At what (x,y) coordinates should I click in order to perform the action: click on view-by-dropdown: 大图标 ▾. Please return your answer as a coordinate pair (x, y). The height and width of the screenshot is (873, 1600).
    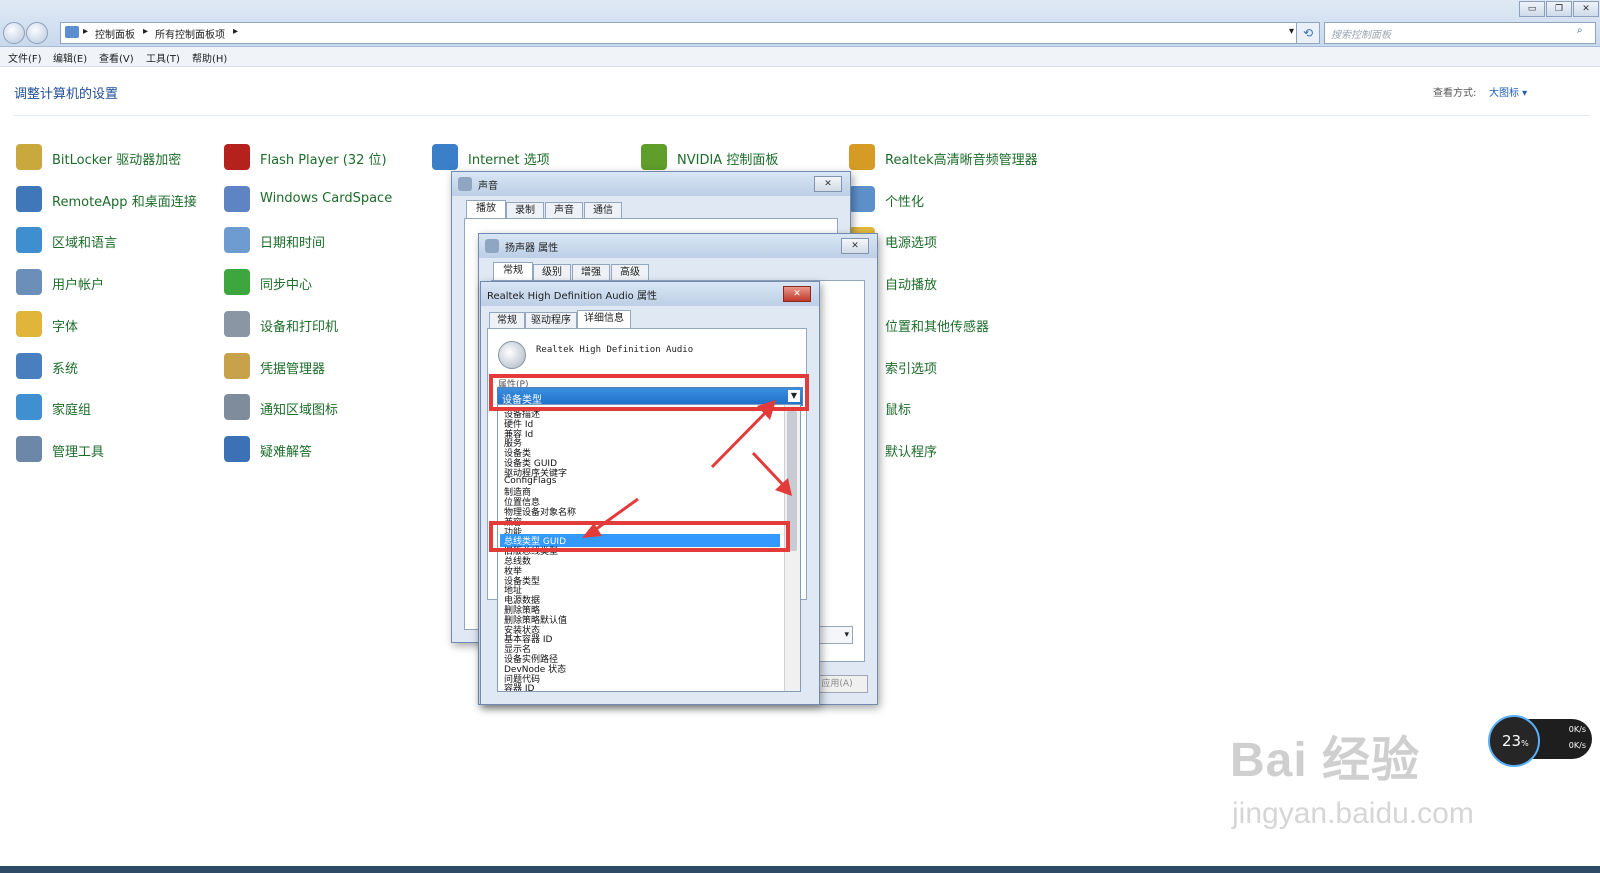
    Looking at the image, I should click on (1508, 91).